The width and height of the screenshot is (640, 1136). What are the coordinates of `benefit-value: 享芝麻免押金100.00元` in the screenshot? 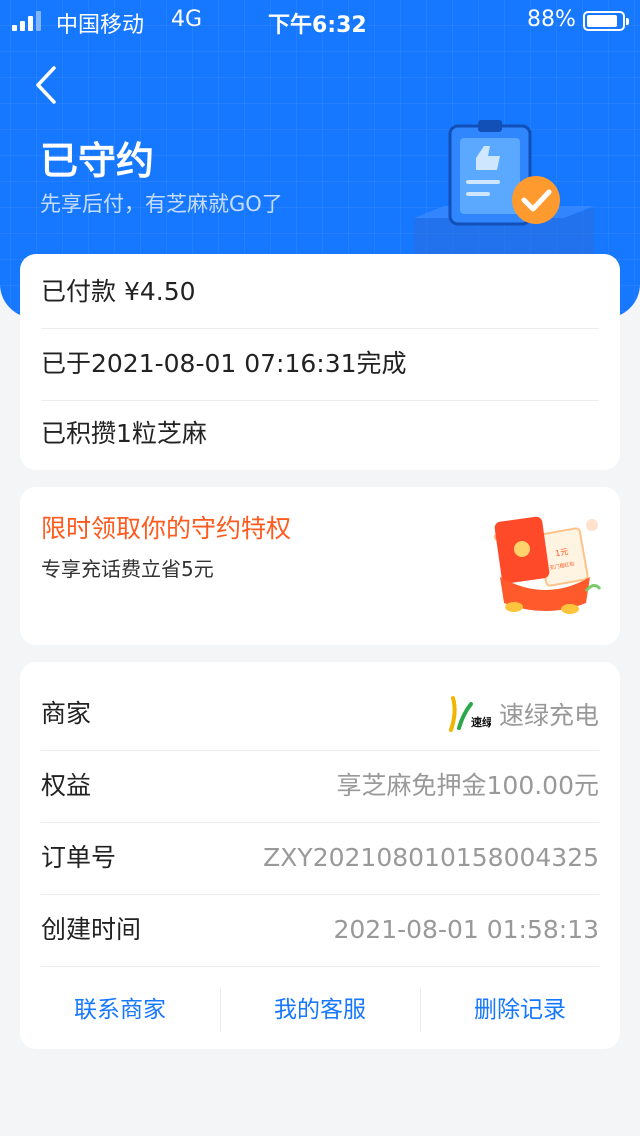 It's located at (467, 785).